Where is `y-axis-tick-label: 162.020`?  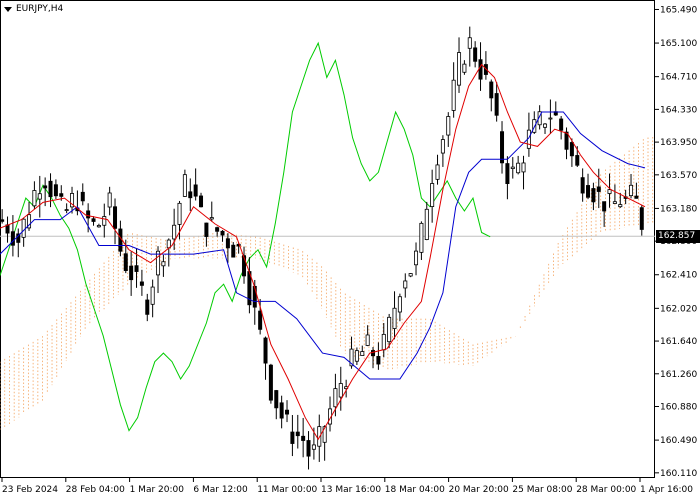 y-axis-tick-label: 162.020 is located at coordinates (678, 309).